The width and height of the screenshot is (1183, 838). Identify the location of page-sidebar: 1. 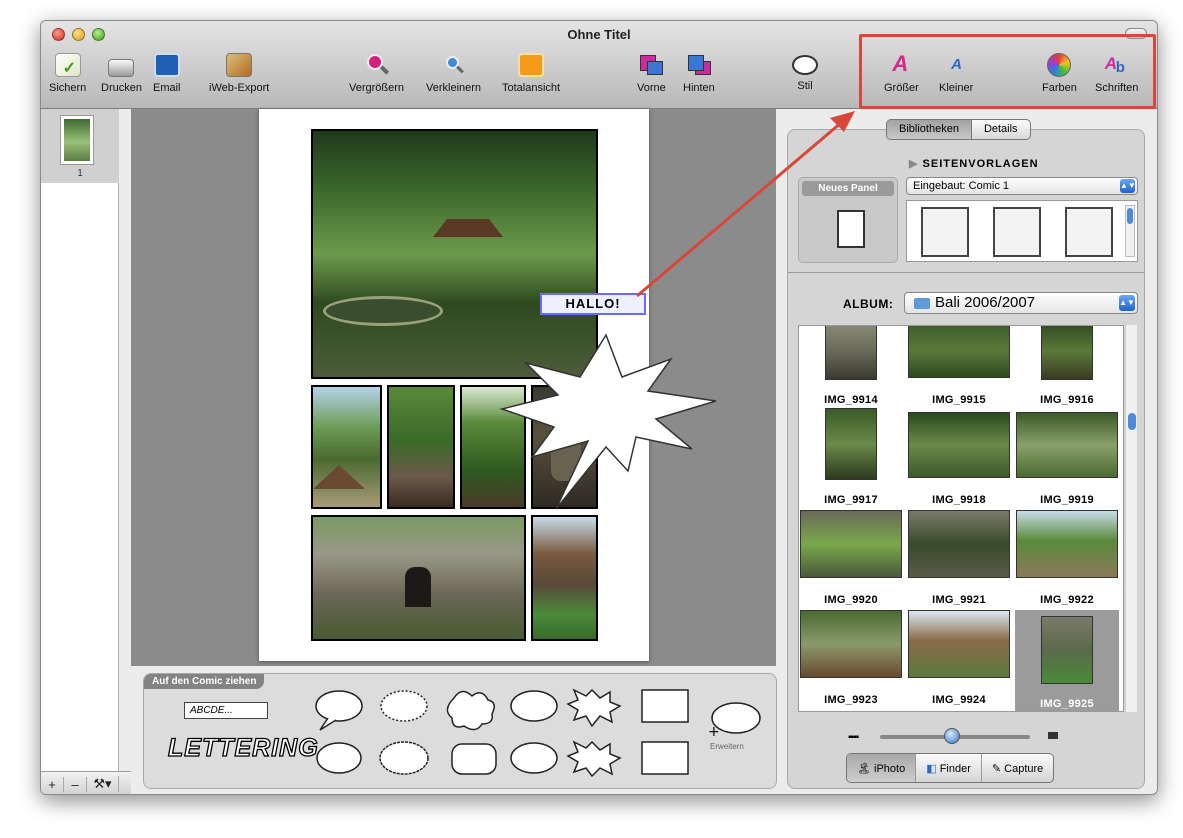
(80, 440).